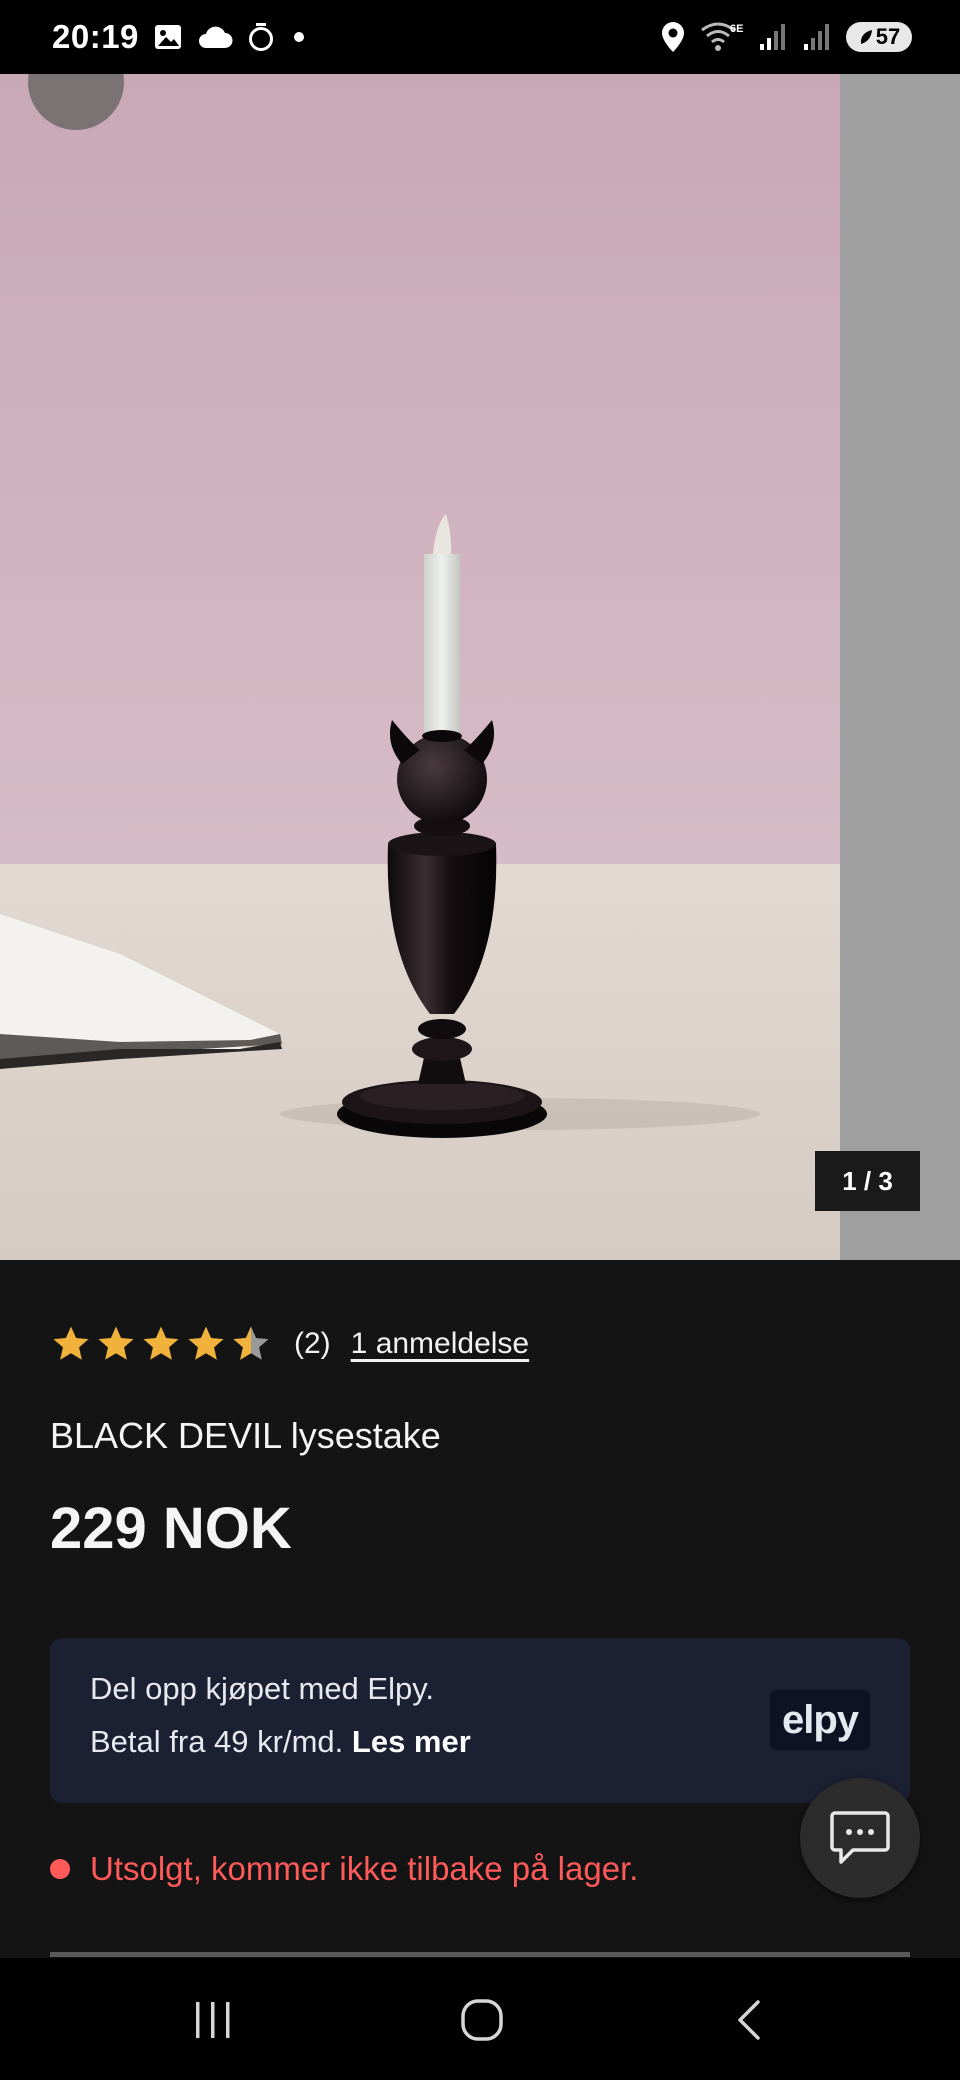 The height and width of the screenshot is (2080, 960). I want to click on status-bar: 20:19 6E 57, so click(480, 37).